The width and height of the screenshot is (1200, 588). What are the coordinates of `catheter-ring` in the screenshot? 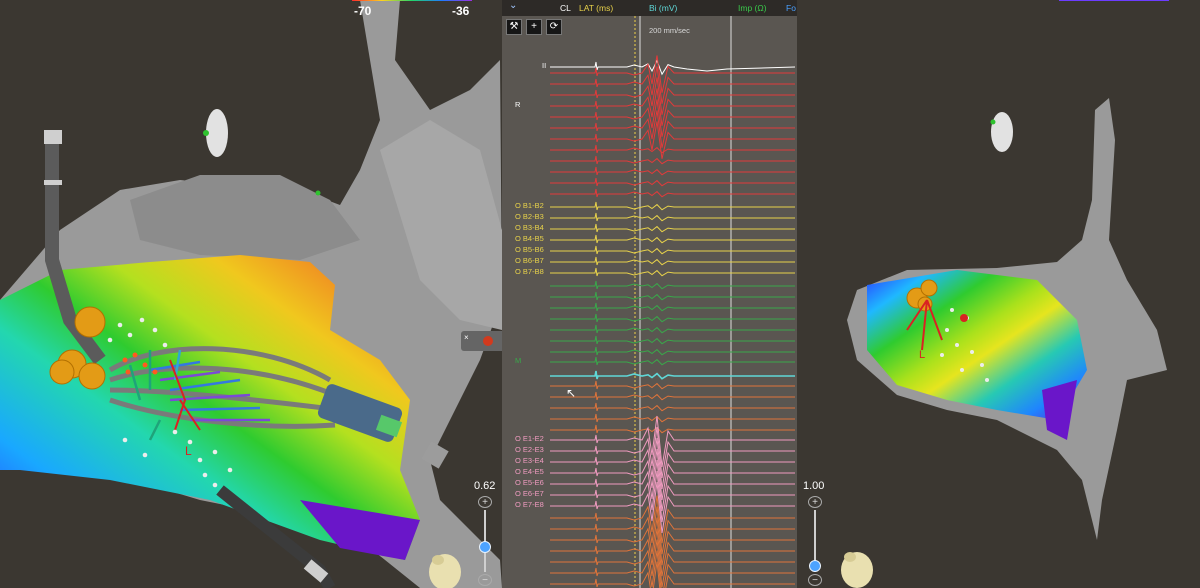 It's located at (53, 182).